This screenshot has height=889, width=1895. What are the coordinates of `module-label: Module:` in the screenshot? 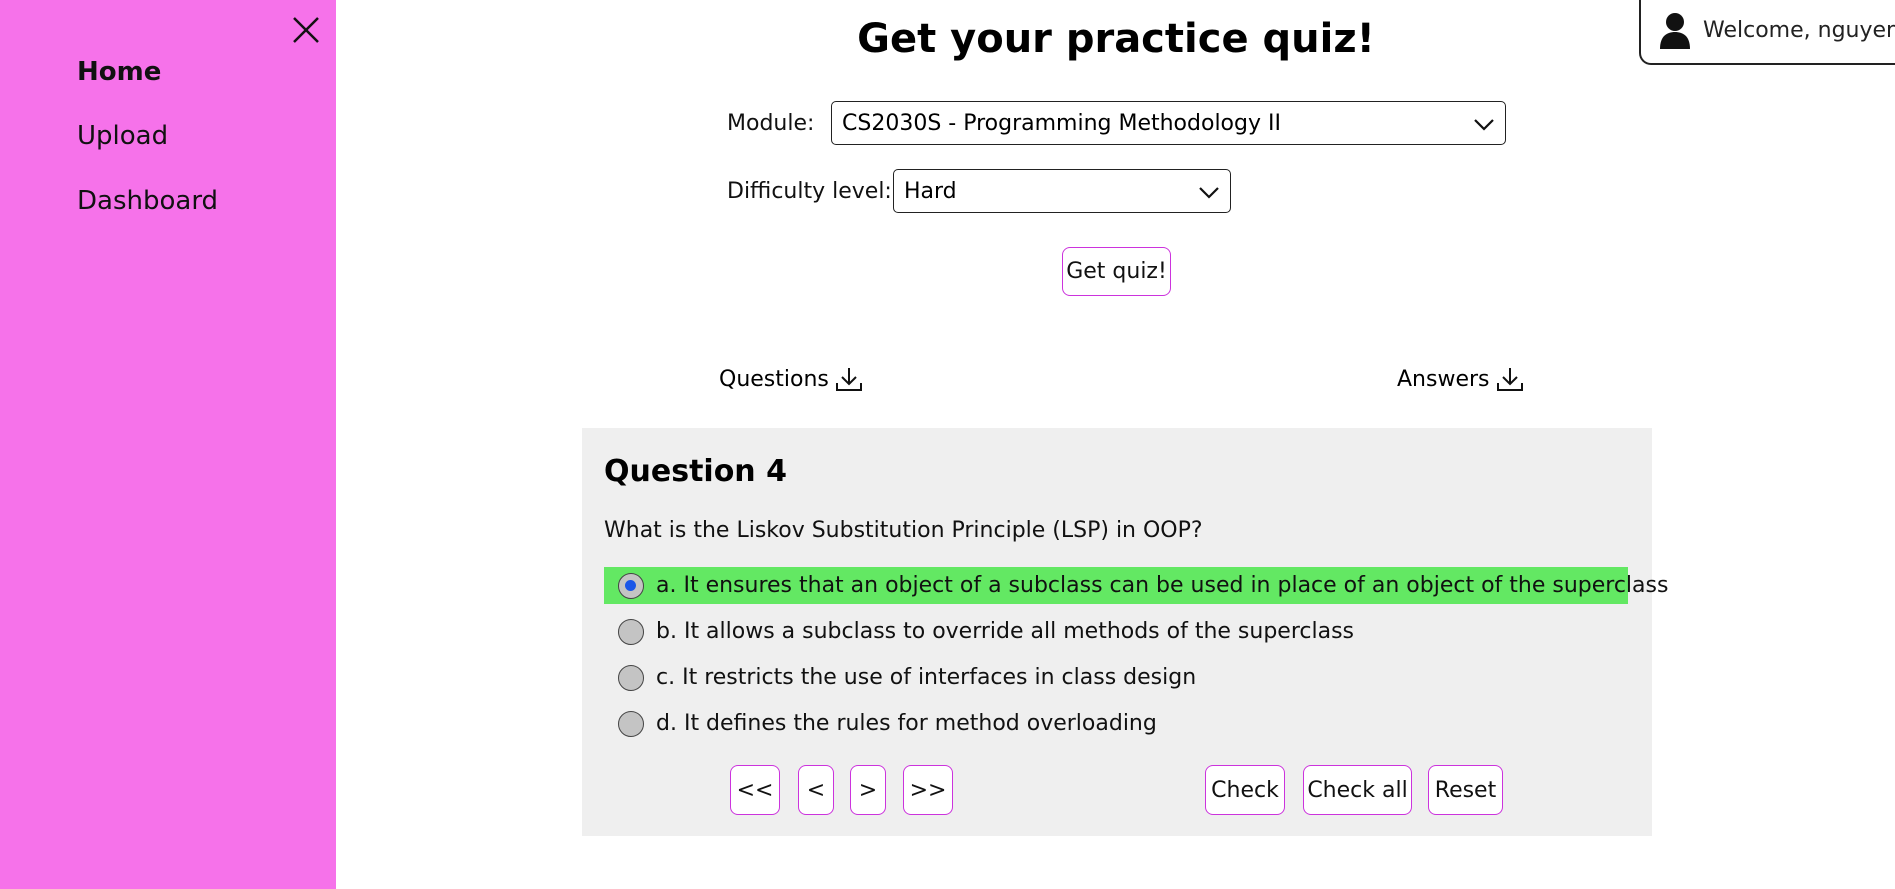 It's located at (771, 123).